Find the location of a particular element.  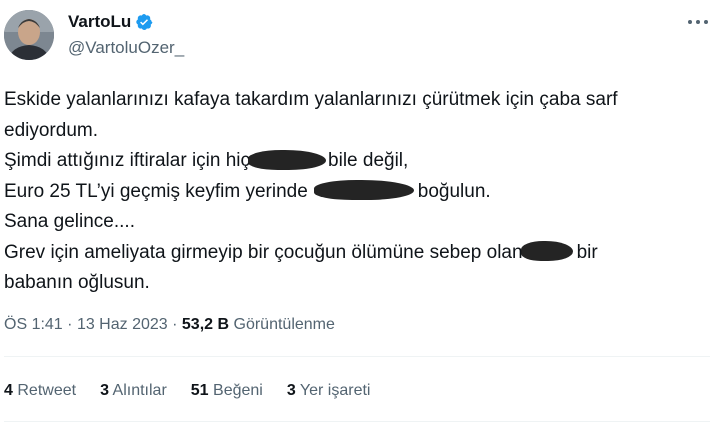

likes-count: 51 is located at coordinates (199, 390).